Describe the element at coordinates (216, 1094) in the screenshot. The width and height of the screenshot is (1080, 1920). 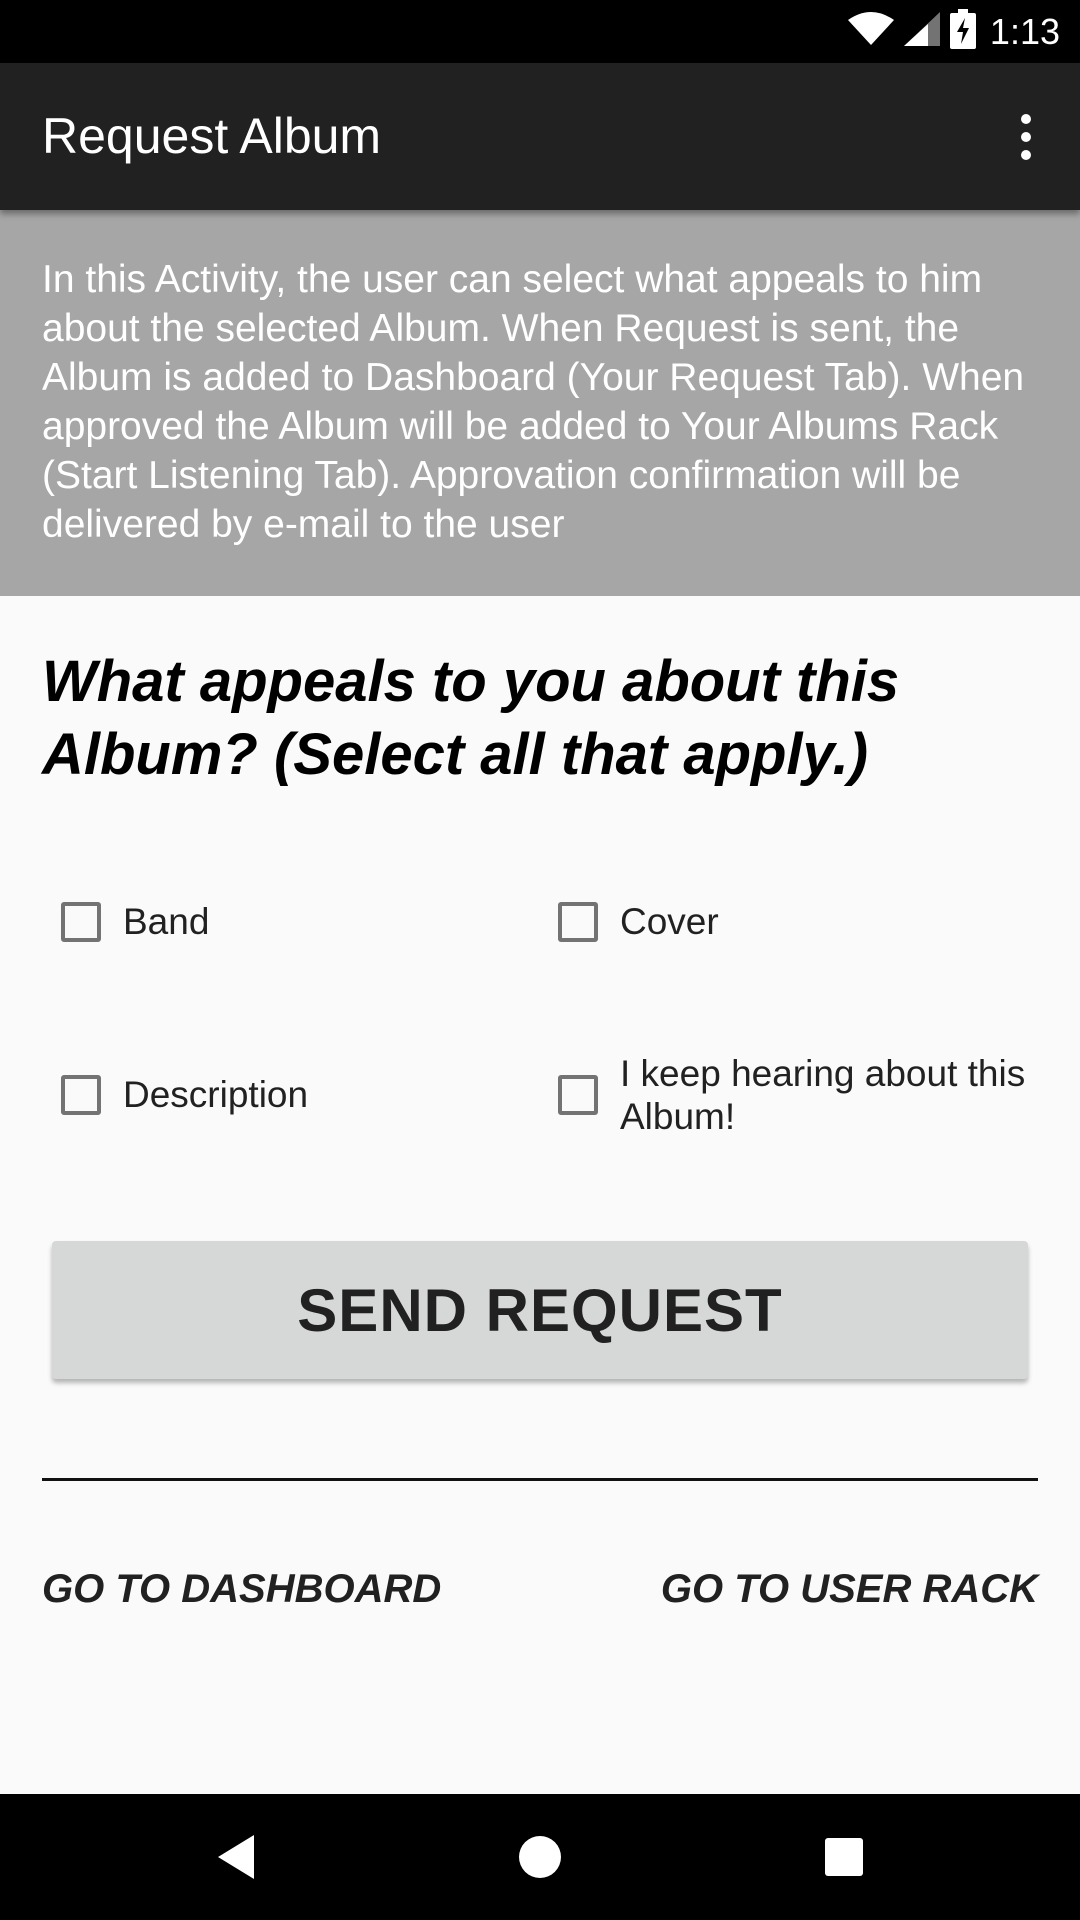
I see `checkbox-label: Description` at that location.